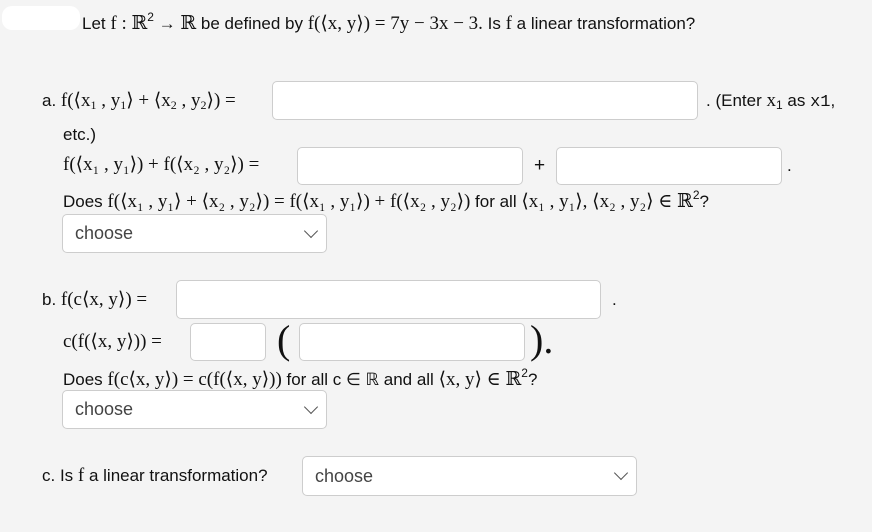  I want to click on hint-variable: x, so click(771, 100).